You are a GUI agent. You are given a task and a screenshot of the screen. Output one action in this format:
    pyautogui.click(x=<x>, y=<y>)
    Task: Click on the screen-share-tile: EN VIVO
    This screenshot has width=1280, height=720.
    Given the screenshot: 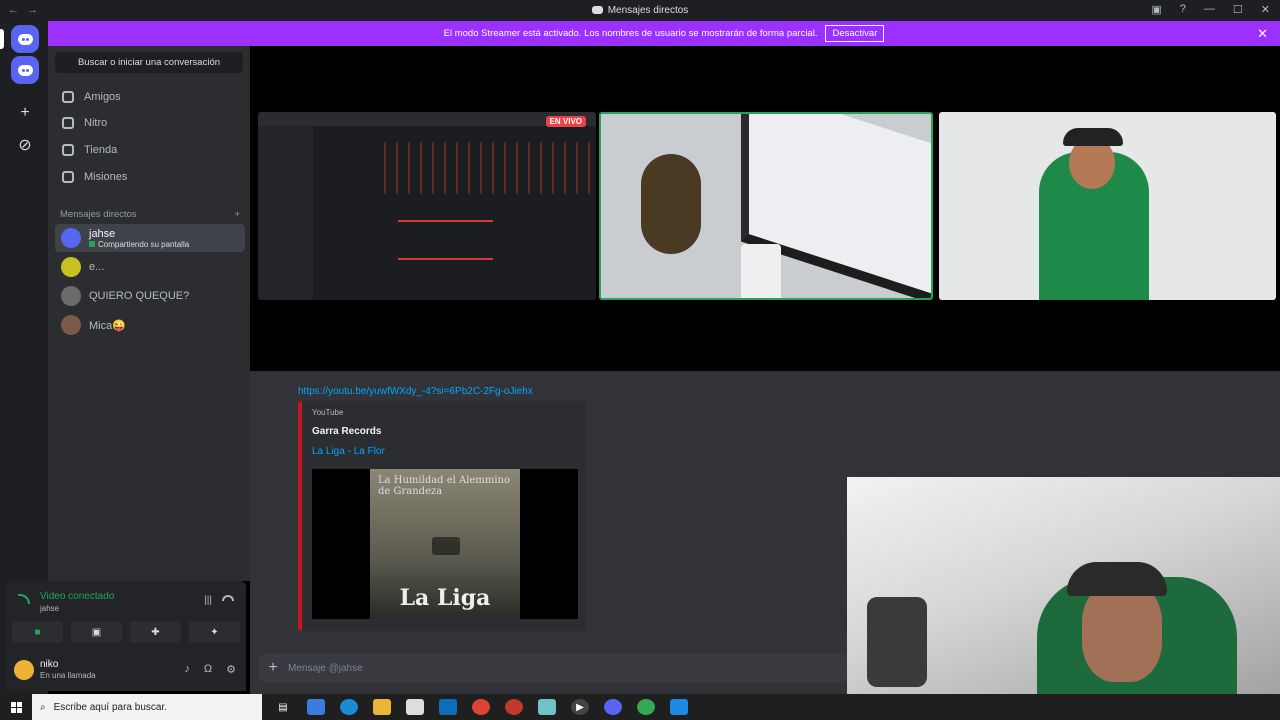 What is the action you would take?
    pyautogui.click(x=427, y=206)
    